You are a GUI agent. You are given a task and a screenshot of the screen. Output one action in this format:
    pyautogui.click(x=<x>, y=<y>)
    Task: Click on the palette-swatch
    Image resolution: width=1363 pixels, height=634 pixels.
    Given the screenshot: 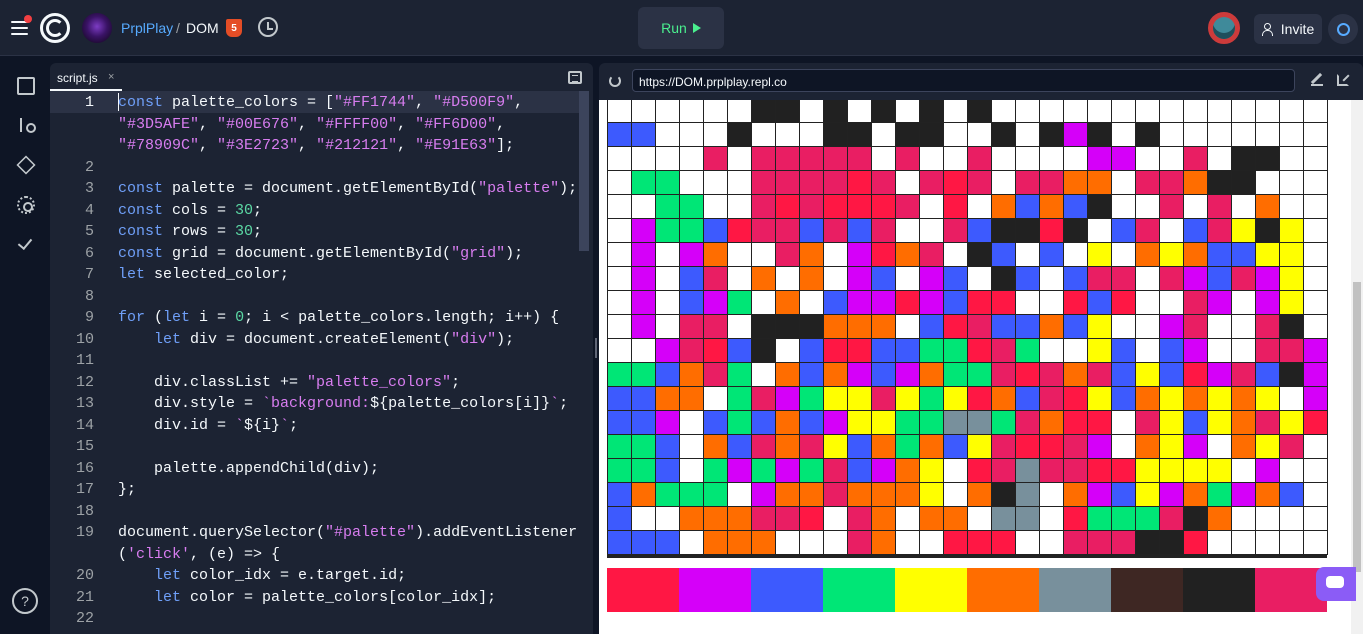 What is the action you would take?
    pyautogui.click(x=1075, y=590)
    